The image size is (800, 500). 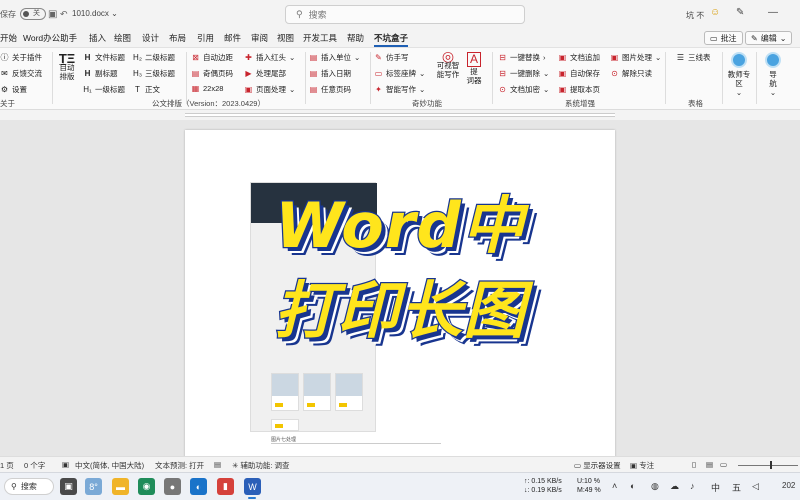 I want to click on remove-readonly-button: ⊙ 解除只读, so click(x=631, y=73).